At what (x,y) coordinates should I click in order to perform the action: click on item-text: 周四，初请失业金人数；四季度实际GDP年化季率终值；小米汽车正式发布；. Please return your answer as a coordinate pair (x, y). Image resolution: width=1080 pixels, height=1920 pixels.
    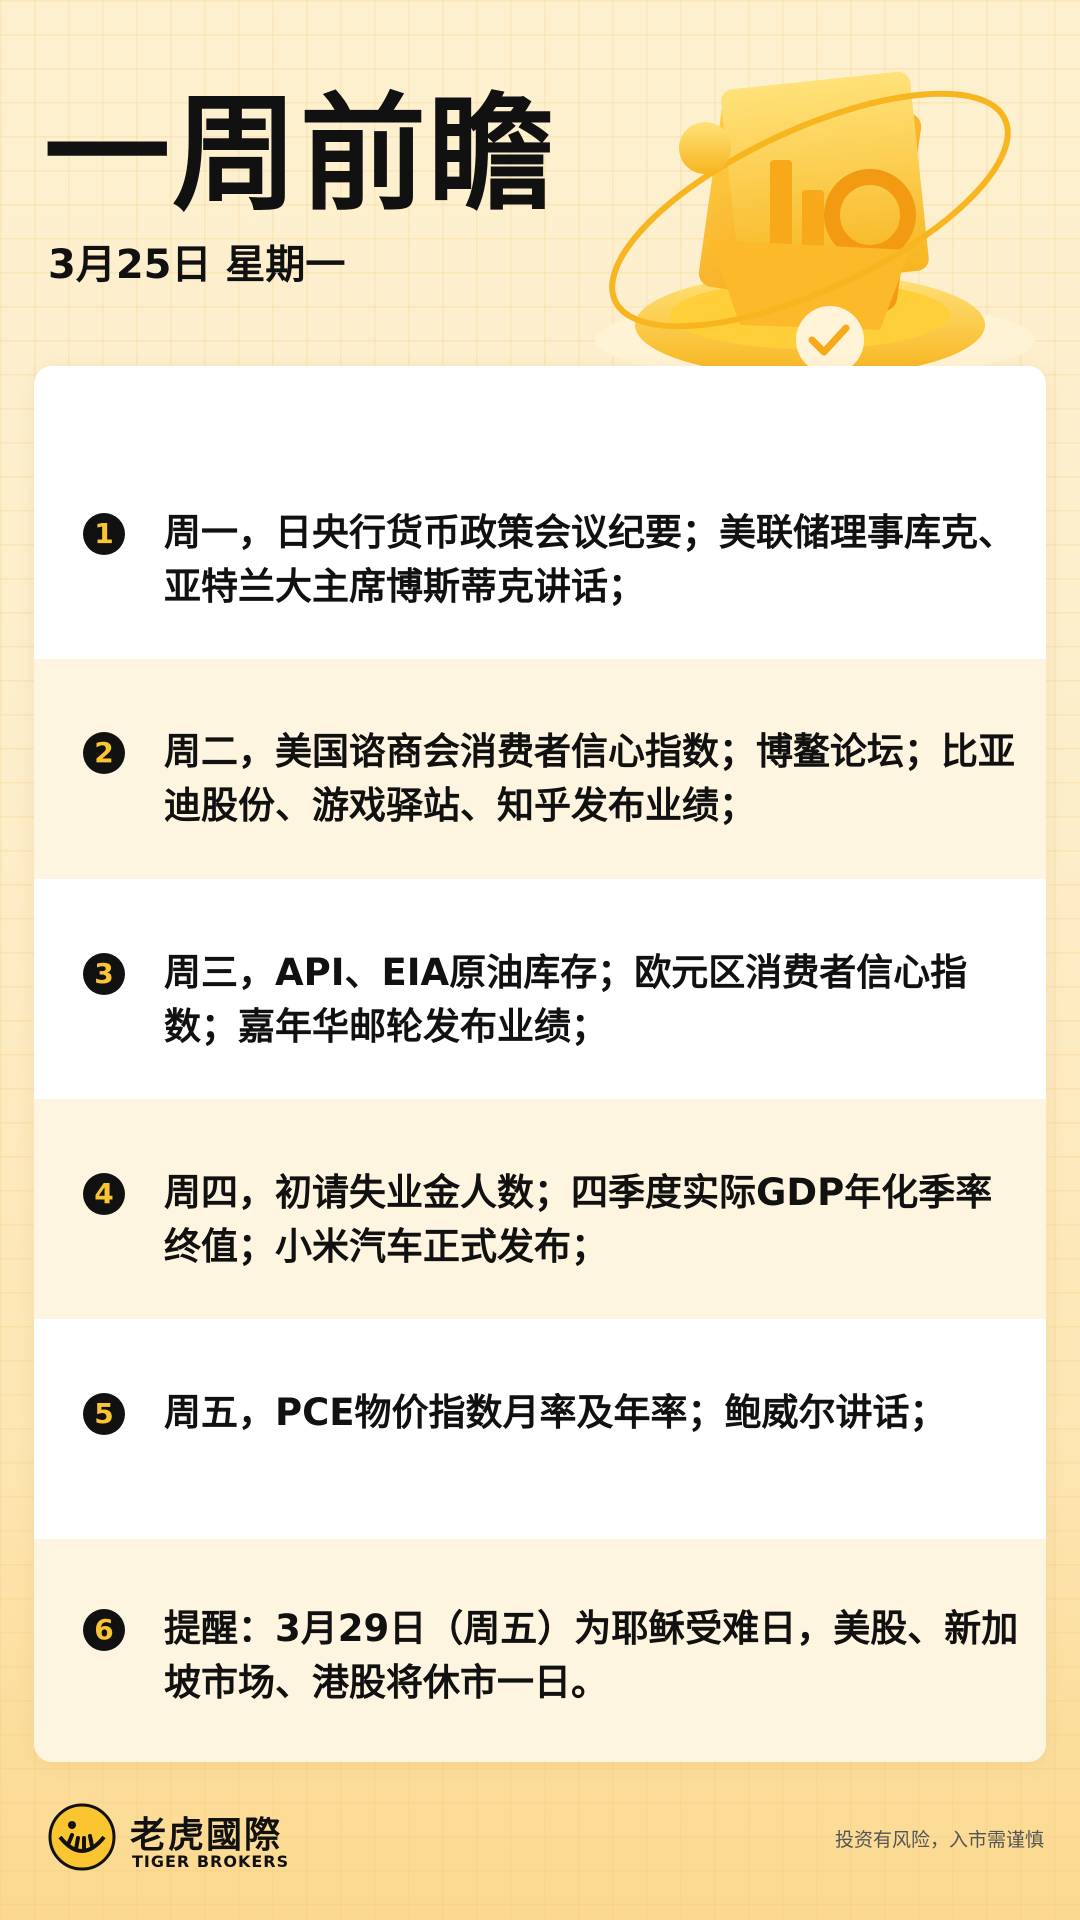
    Looking at the image, I should click on (578, 1219).